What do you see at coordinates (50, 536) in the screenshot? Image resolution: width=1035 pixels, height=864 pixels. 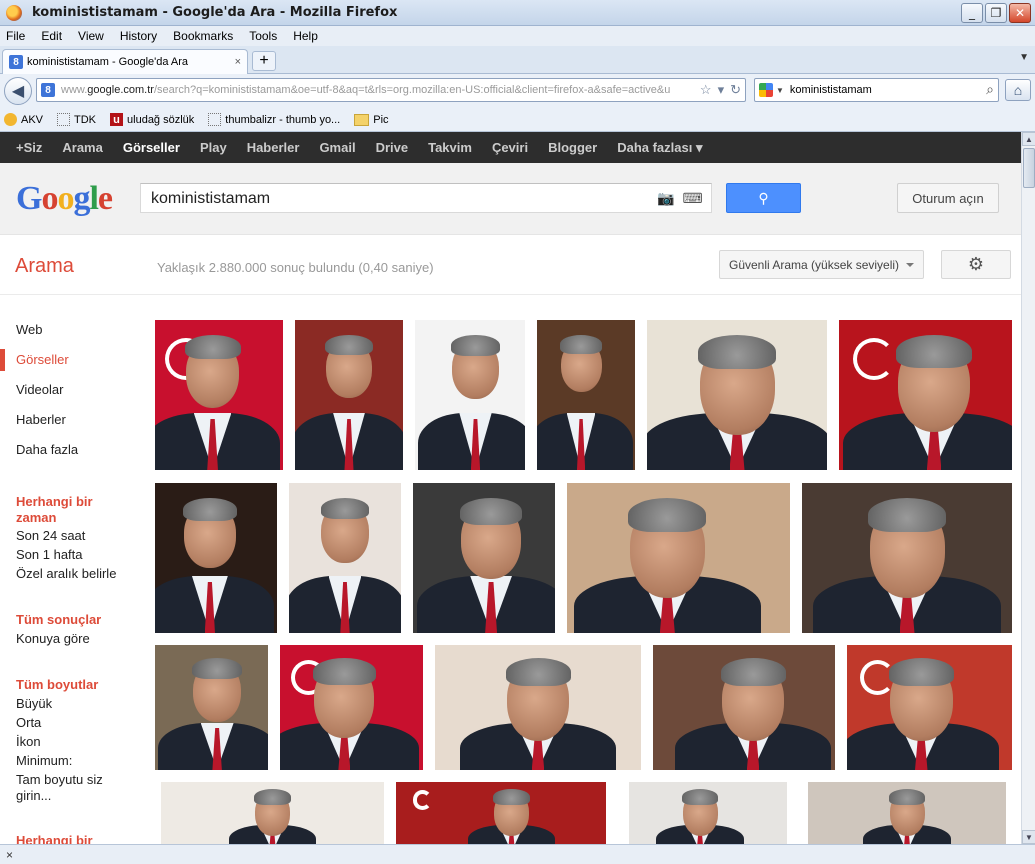 I see `filter-24h: Son 24 saat` at bounding box center [50, 536].